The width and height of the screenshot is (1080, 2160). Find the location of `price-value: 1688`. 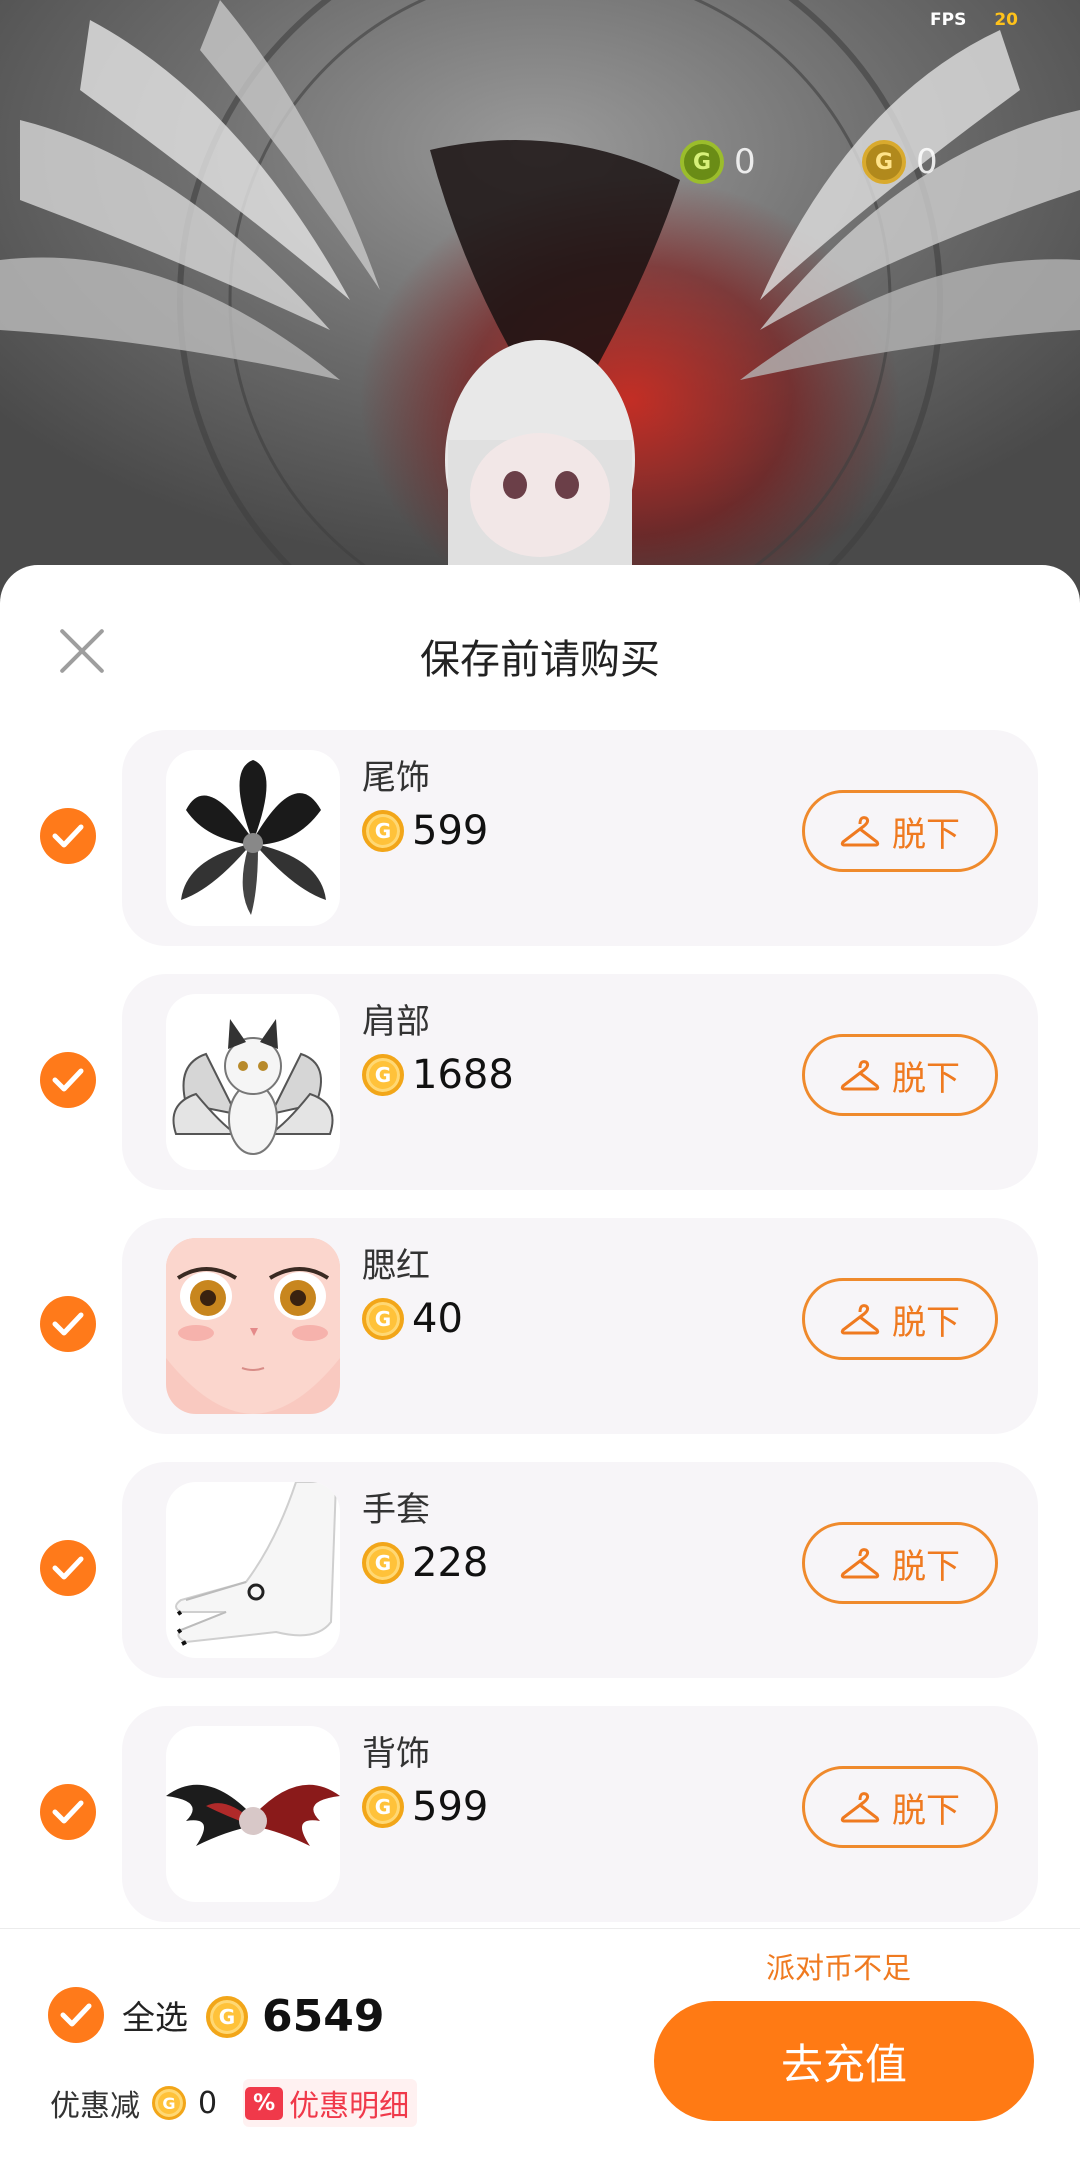

price-value: 1688 is located at coordinates (463, 1075).